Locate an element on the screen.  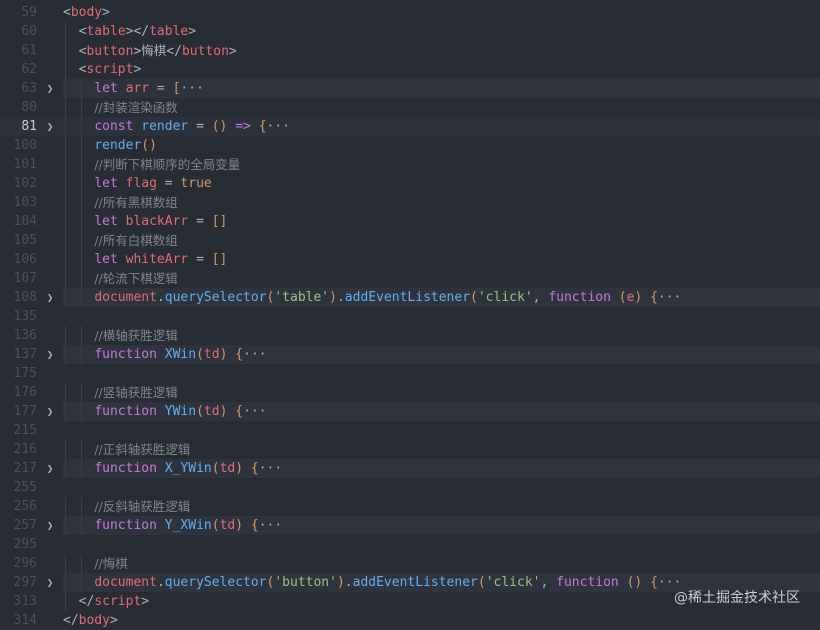
code-line: 215 is located at coordinates (410, 430).